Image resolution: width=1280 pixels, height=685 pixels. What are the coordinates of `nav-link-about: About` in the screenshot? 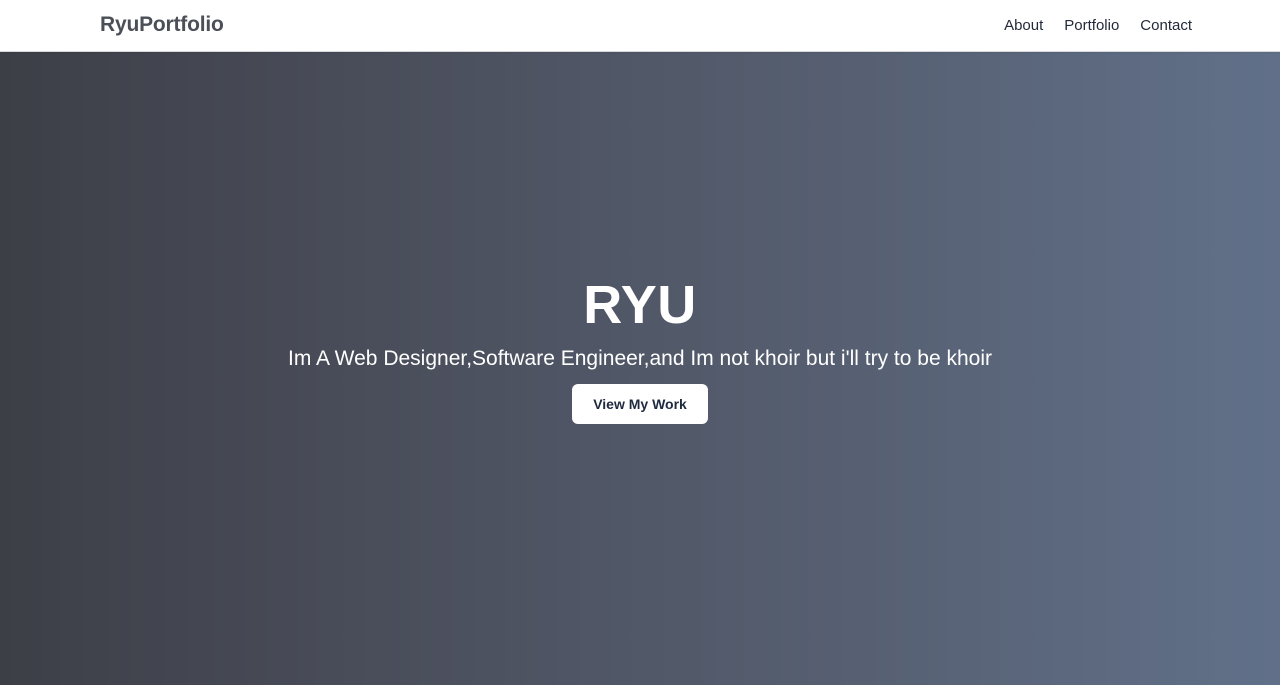 It's located at (1023, 25).